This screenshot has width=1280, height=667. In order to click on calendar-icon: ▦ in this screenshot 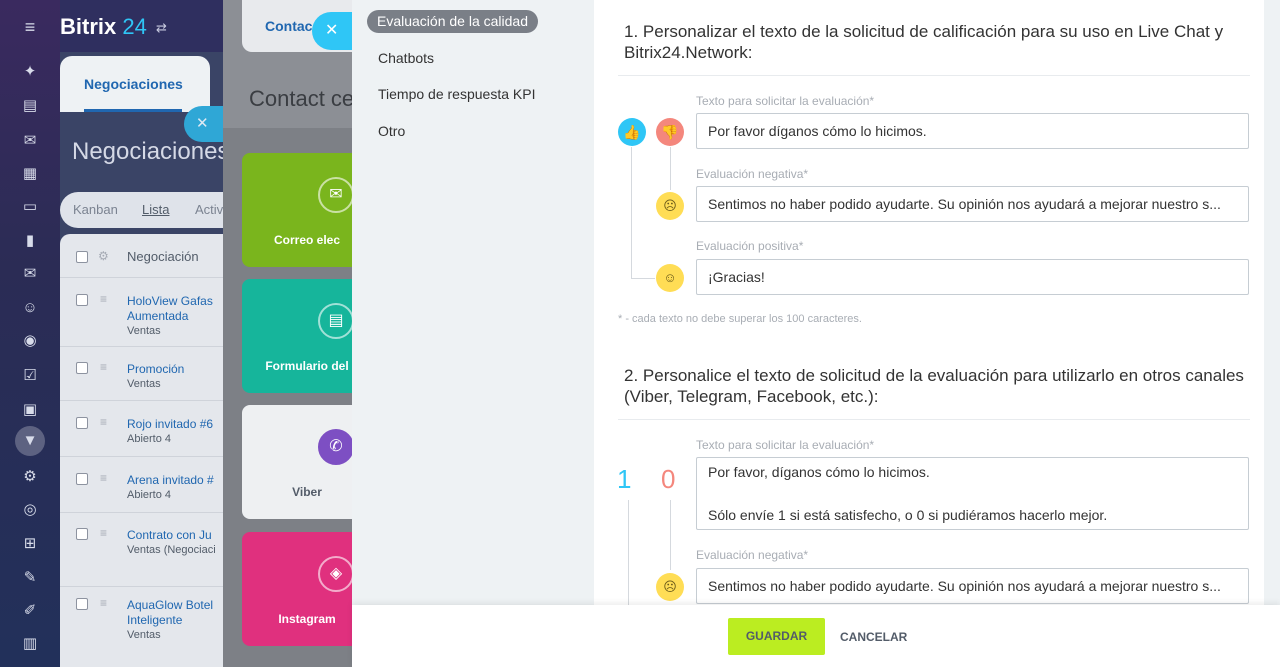, I will do `click(30, 174)`.